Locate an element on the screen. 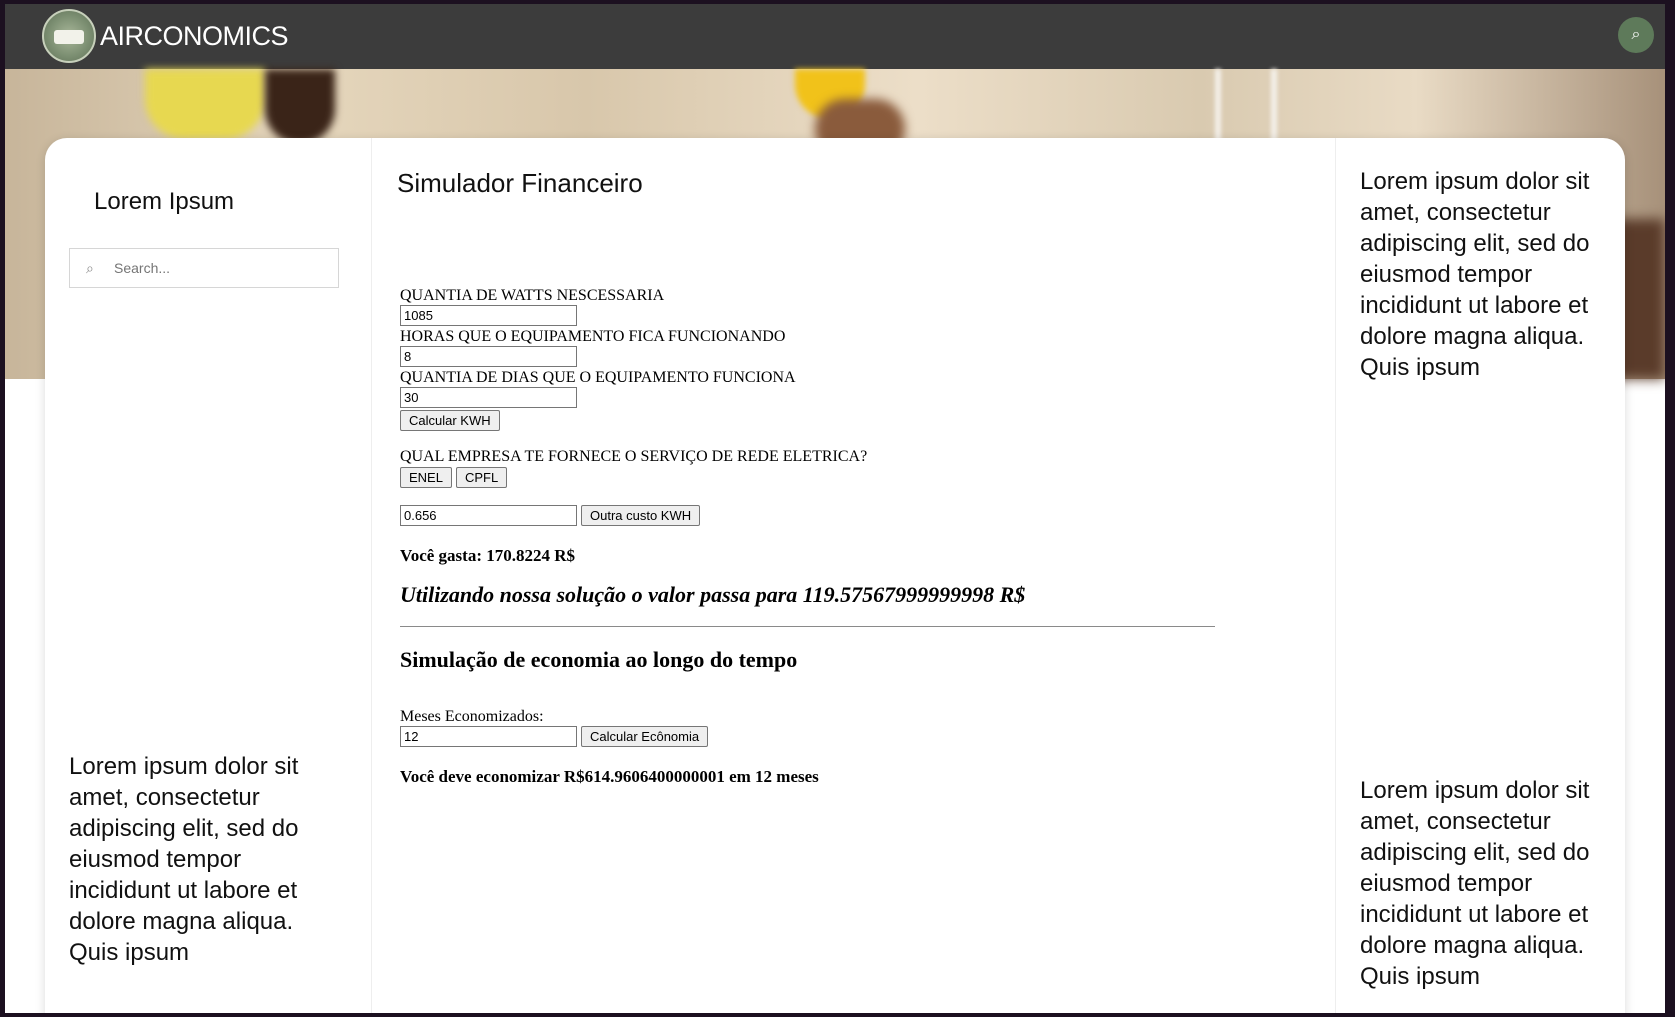 The image size is (1675, 1017). calculate-kwh-button: Calcular KWH is located at coordinates (450, 420).